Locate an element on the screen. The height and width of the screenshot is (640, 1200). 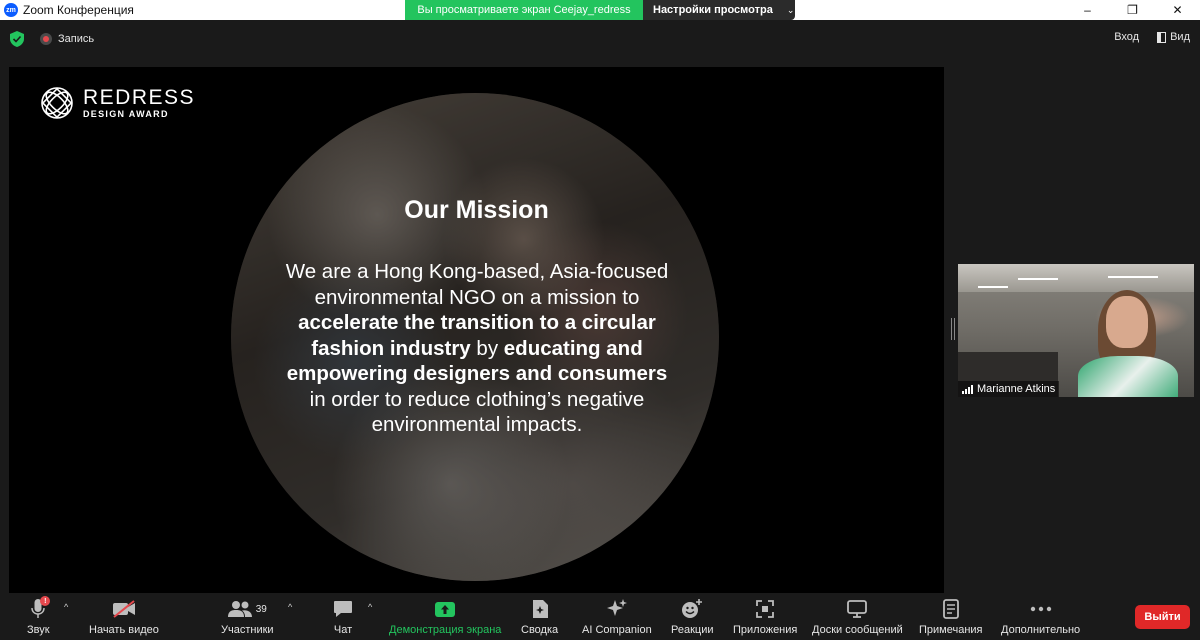
whiteboards-label: Доски сообщений is located at coordinates (857, 630).